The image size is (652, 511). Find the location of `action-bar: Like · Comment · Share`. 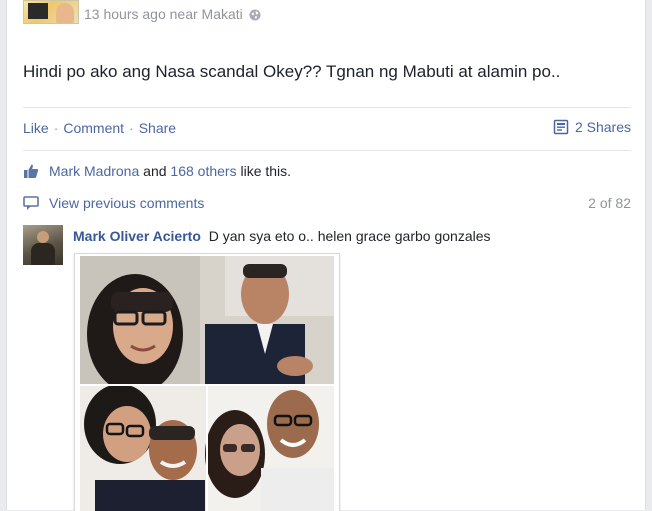

action-bar: Like · Comment · Share is located at coordinates (99, 128).